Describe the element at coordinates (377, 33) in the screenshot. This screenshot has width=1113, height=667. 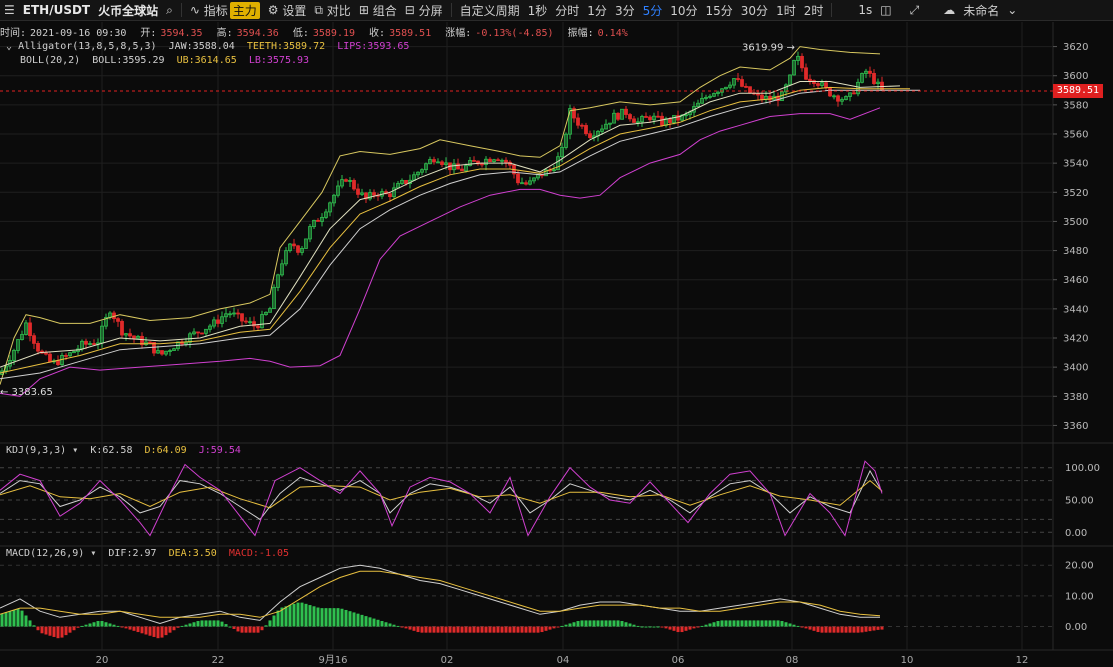
I see `close-label: 收:` at that location.